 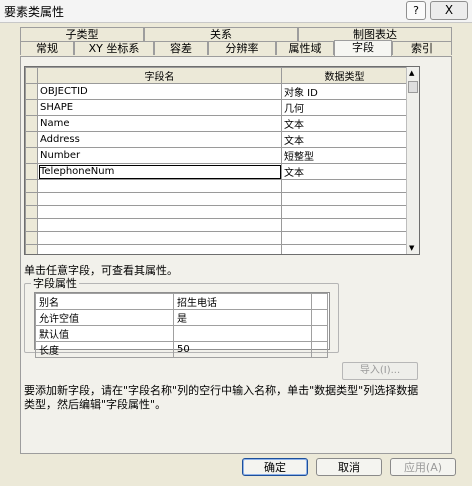 I want to click on field-name-cell: Number, so click(x=159, y=155).